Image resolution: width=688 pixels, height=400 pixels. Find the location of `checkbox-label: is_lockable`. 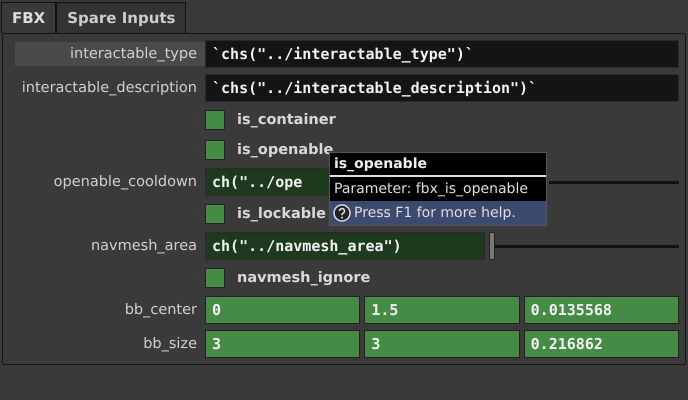

checkbox-label: is_lockable is located at coordinates (281, 214).